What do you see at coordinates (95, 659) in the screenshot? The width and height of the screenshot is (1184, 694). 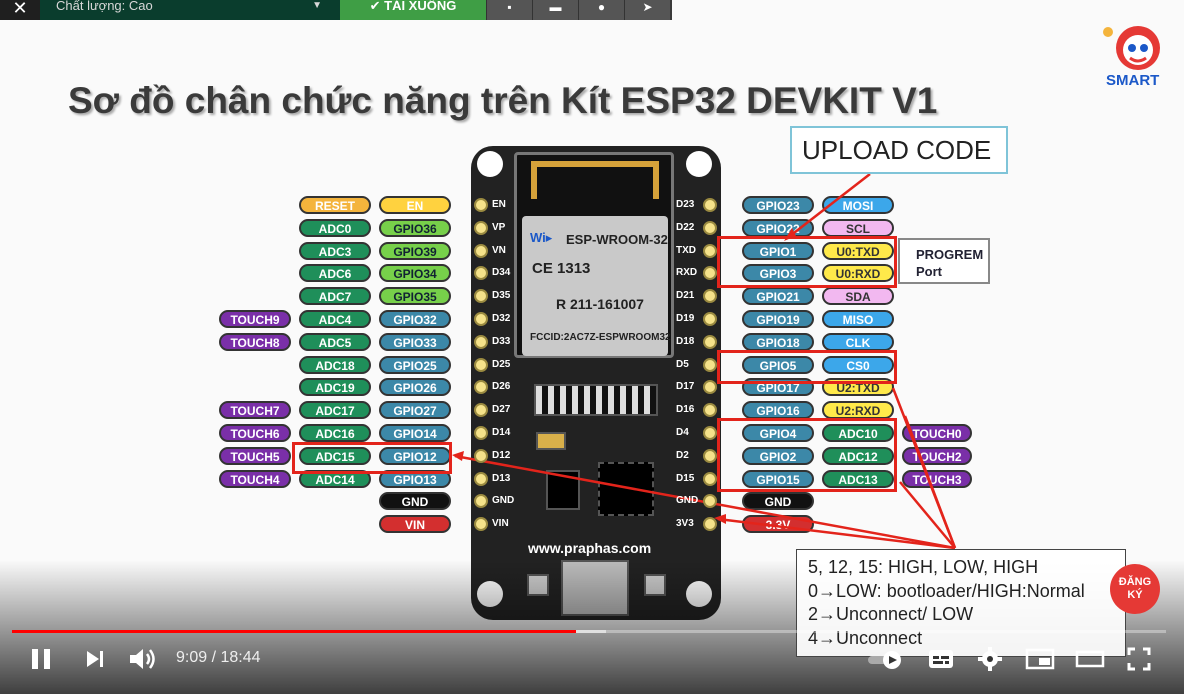 I see `next-icon` at bounding box center [95, 659].